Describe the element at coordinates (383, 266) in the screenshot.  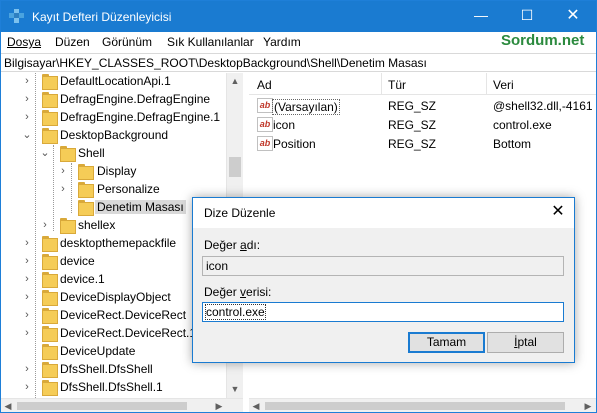
I see `value-name-field: icon` at that location.